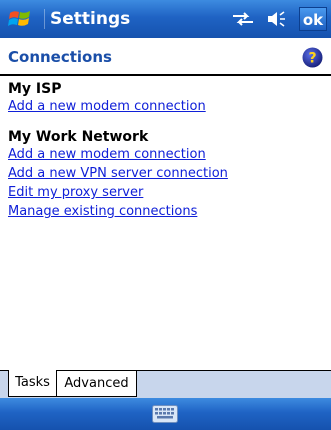 This screenshot has height=430, width=331. I want to click on link-manage-connections: Manage existing connections, so click(102, 212).